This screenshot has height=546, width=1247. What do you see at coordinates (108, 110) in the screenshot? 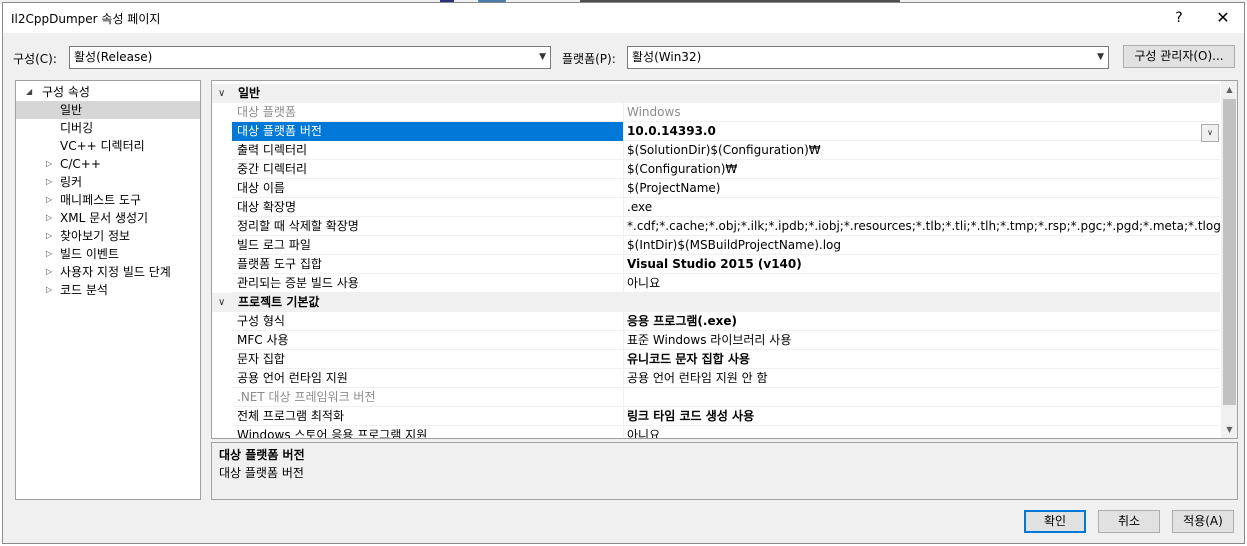
I see `tree-item-general: 일반` at bounding box center [108, 110].